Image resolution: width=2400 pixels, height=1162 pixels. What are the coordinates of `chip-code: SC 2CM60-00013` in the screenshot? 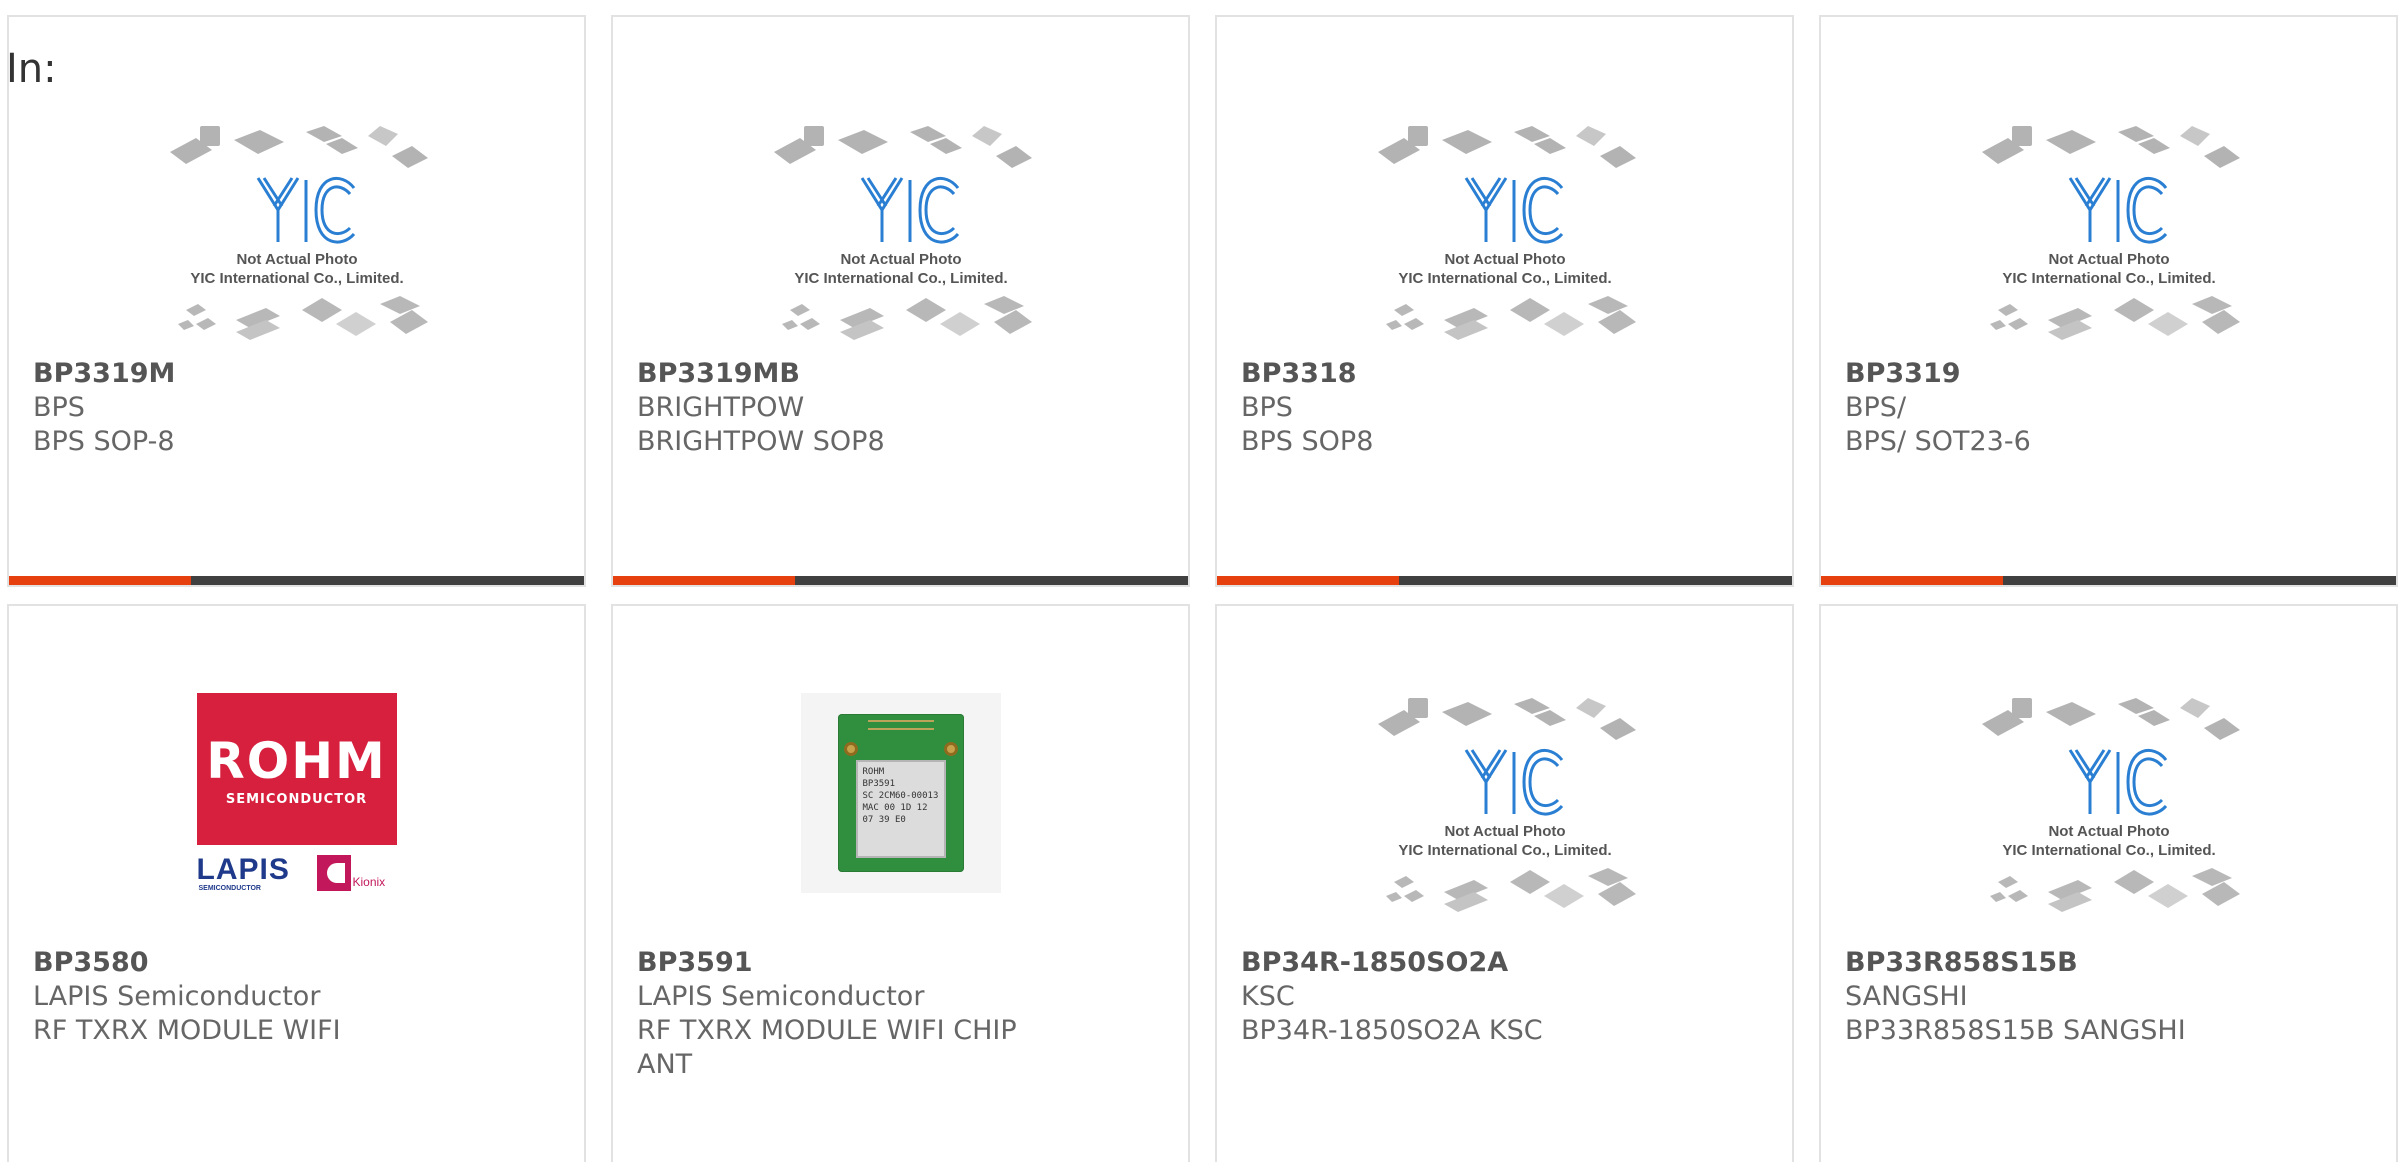 It's located at (900, 796).